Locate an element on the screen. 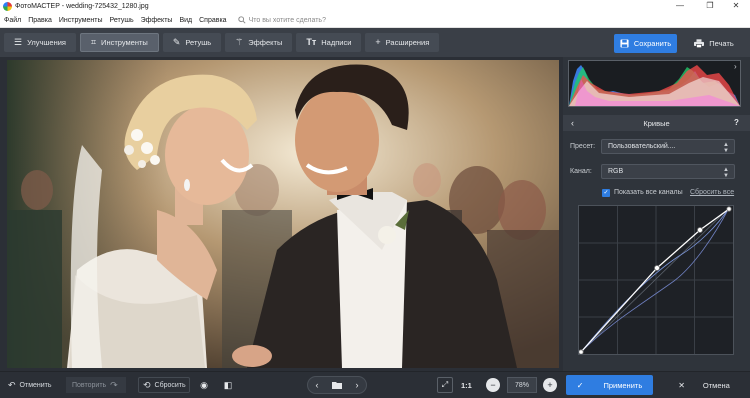  curves-header: ‹ Кривые ? is located at coordinates (656, 123).